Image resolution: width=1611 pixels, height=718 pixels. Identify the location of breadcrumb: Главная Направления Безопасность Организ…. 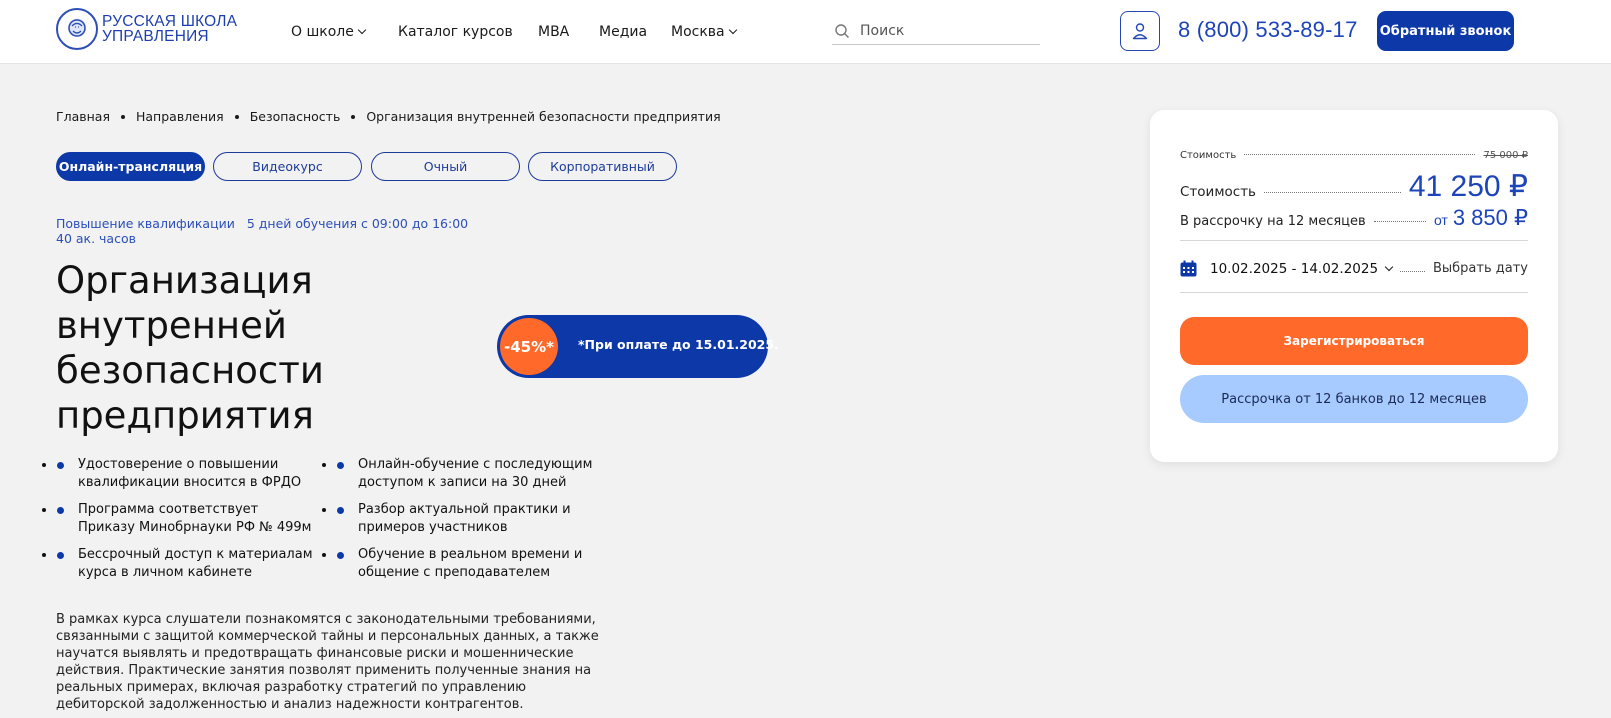
(388, 116).